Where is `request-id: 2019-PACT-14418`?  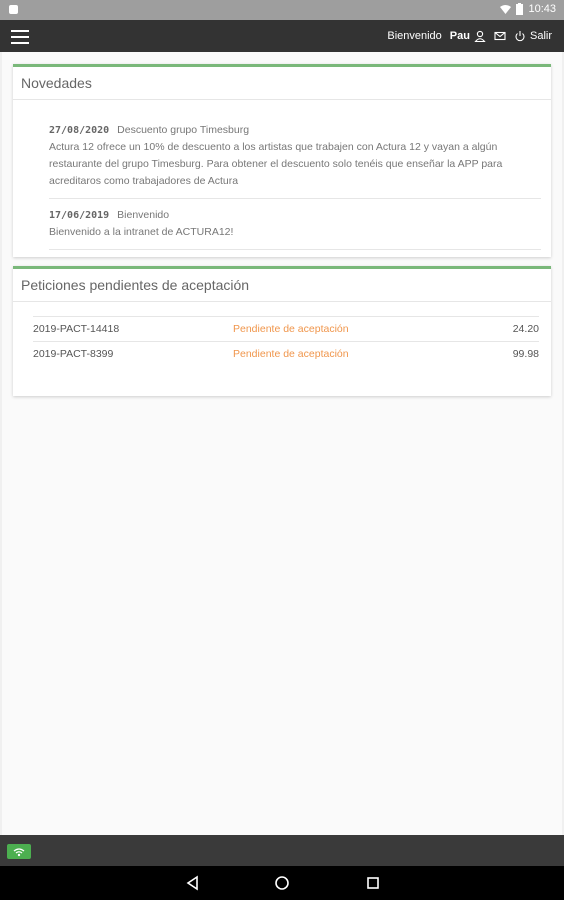
request-id: 2019-PACT-14418 is located at coordinates (133, 329).